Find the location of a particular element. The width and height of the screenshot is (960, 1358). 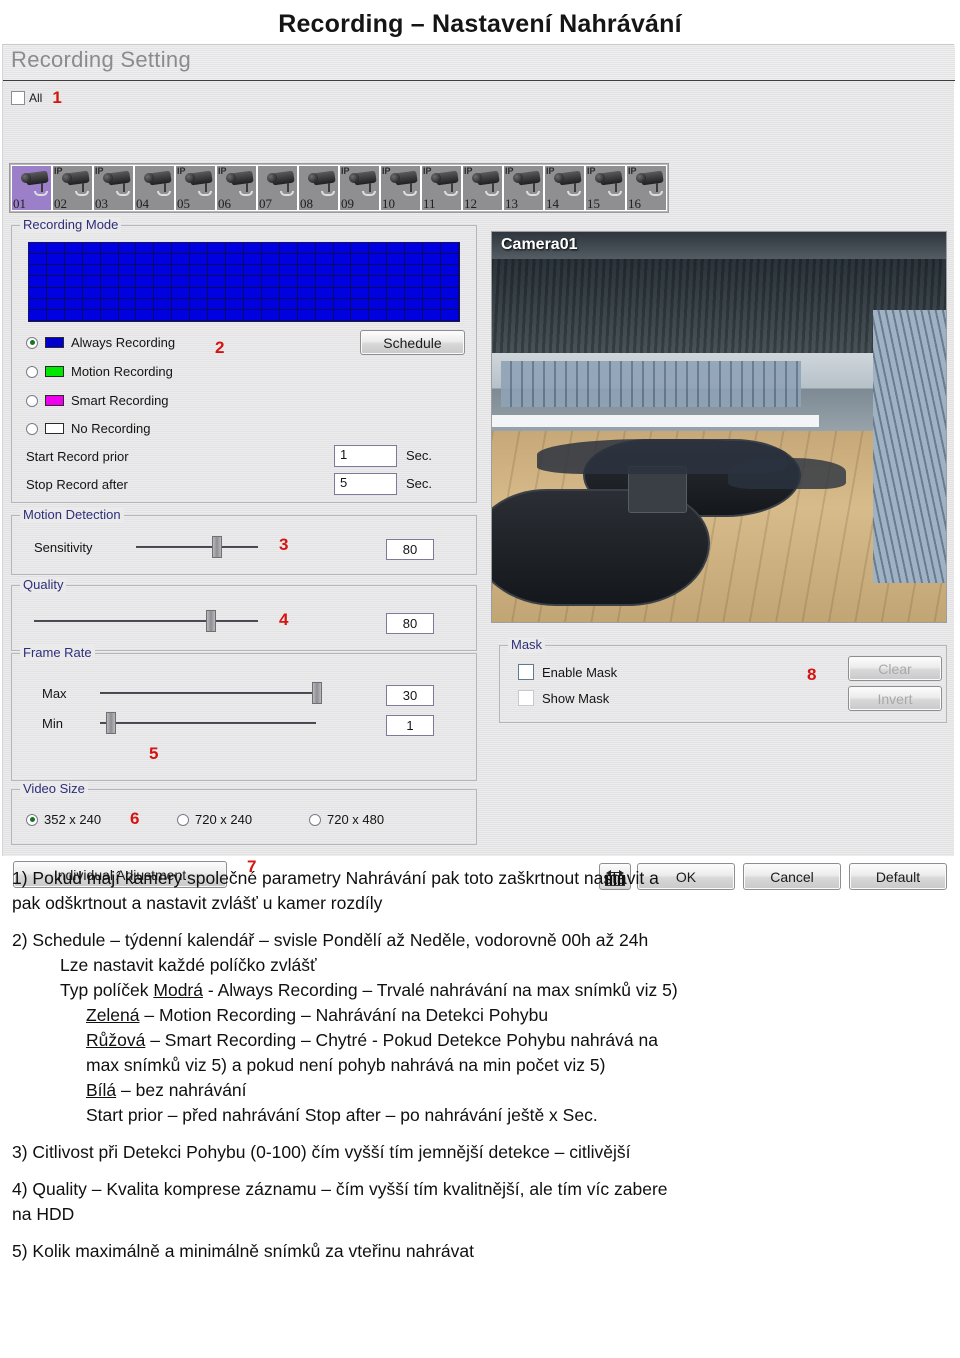

video-size-option-352x240: 352 x 240 is located at coordinates (63, 819).